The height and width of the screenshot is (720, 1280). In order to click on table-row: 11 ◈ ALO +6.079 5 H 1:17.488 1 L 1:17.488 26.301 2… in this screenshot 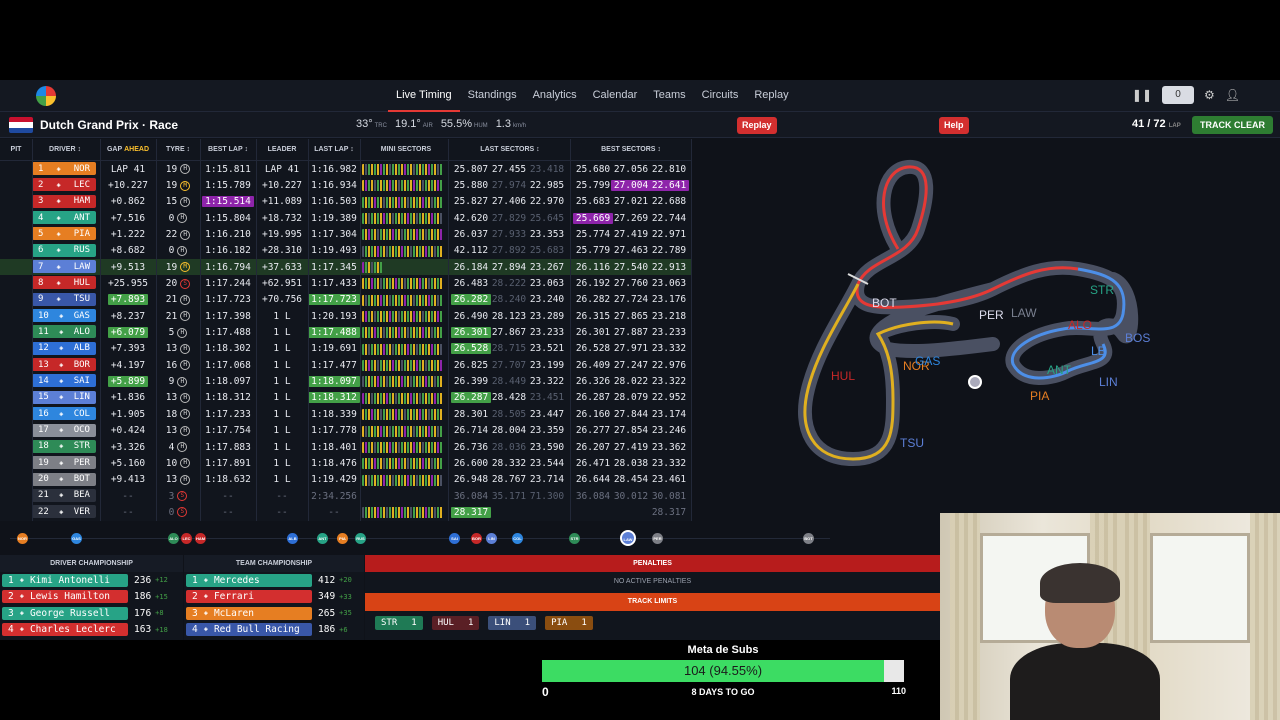, I will do `click(345, 332)`.